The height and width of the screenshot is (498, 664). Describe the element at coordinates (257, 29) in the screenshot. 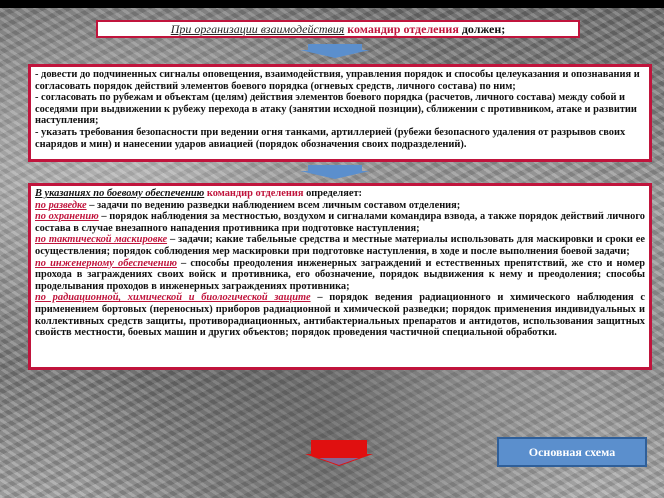

I see `title-part1: При организации взаимодействия` at that location.